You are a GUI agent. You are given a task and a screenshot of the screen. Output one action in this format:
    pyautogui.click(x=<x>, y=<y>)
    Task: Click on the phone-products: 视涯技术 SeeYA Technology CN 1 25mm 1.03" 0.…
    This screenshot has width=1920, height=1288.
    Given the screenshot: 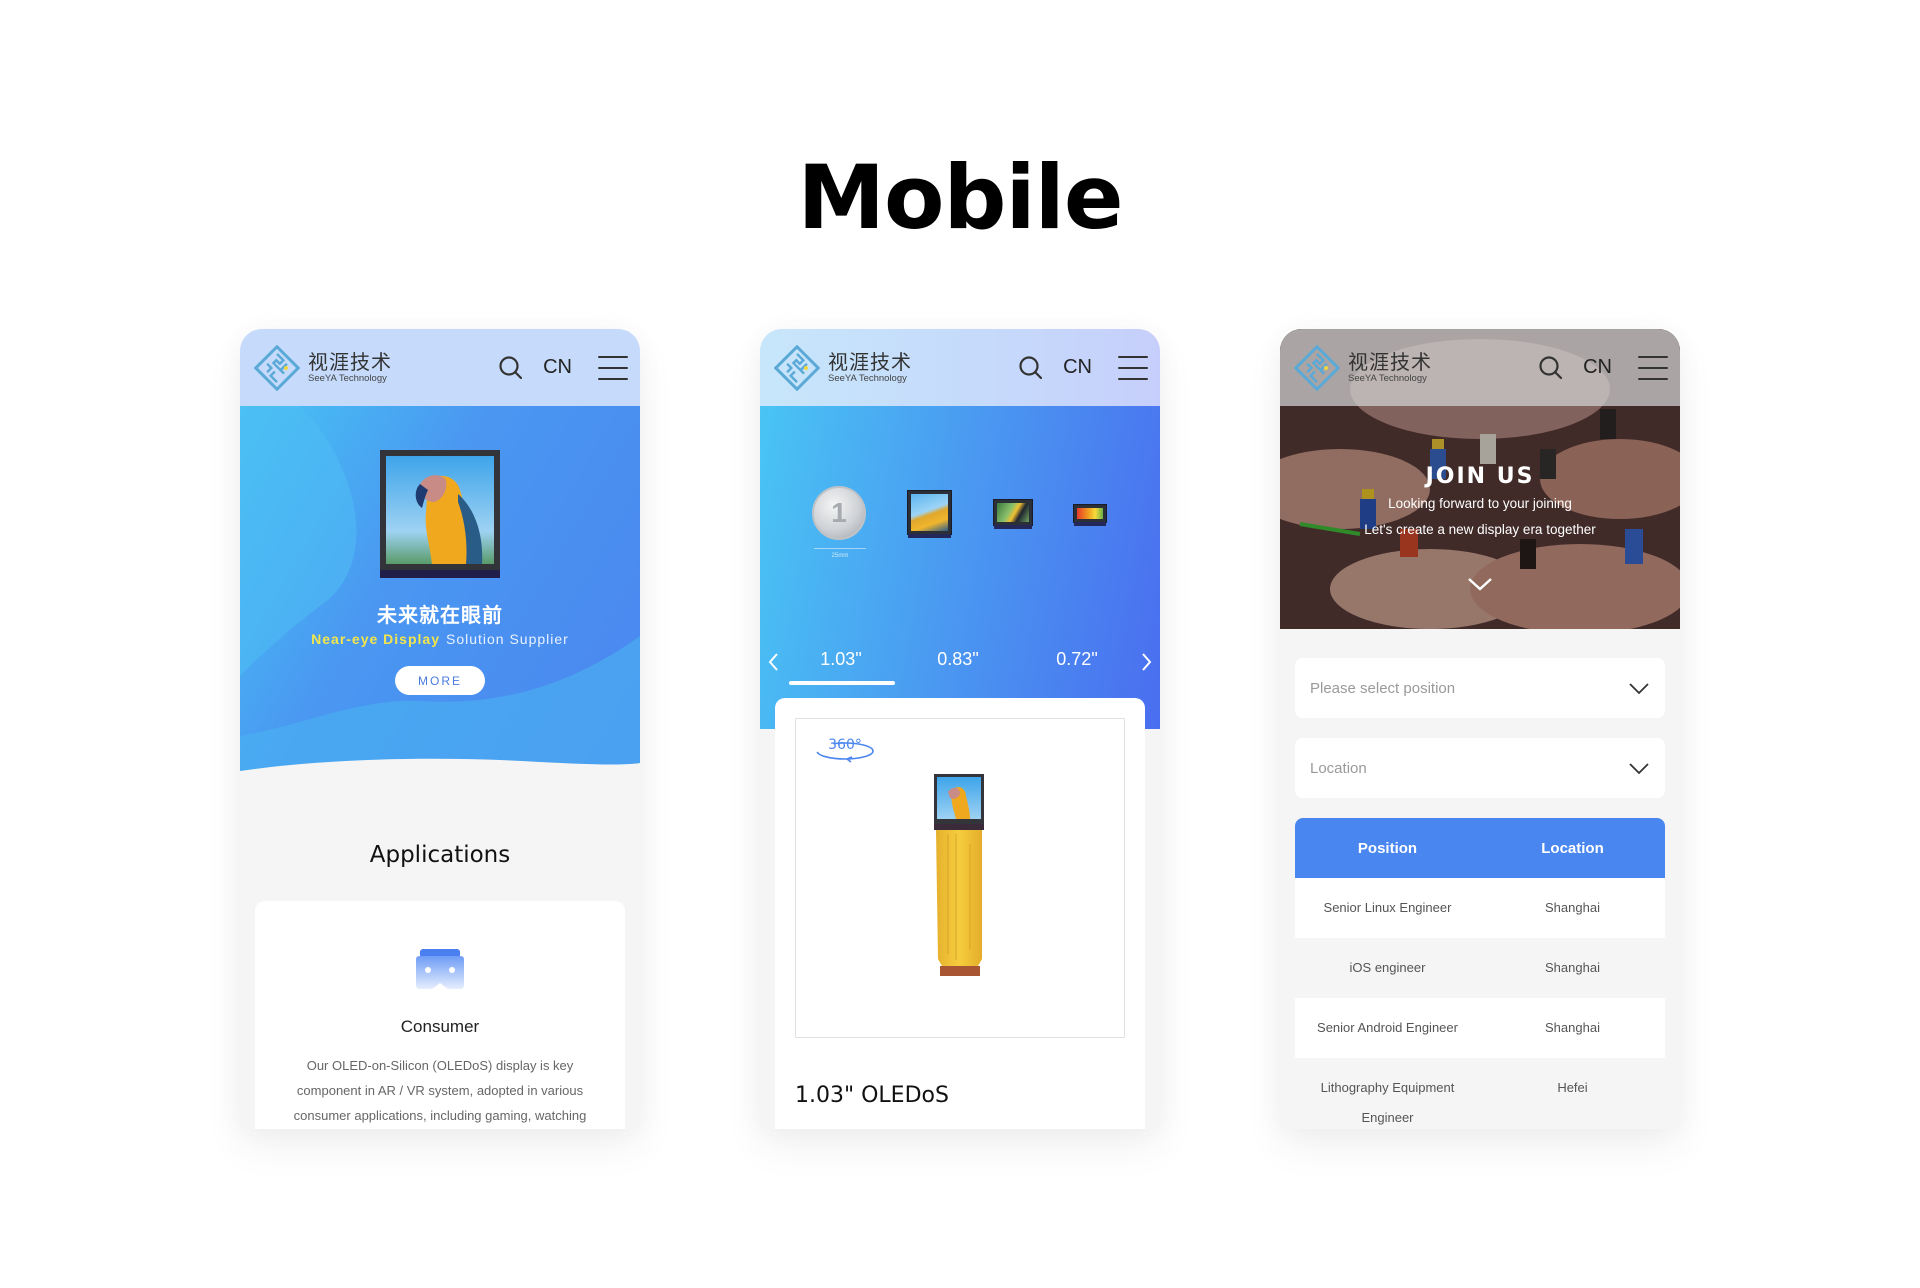 What is the action you would take?
    pyautogui.click(x=960, y=729)
    